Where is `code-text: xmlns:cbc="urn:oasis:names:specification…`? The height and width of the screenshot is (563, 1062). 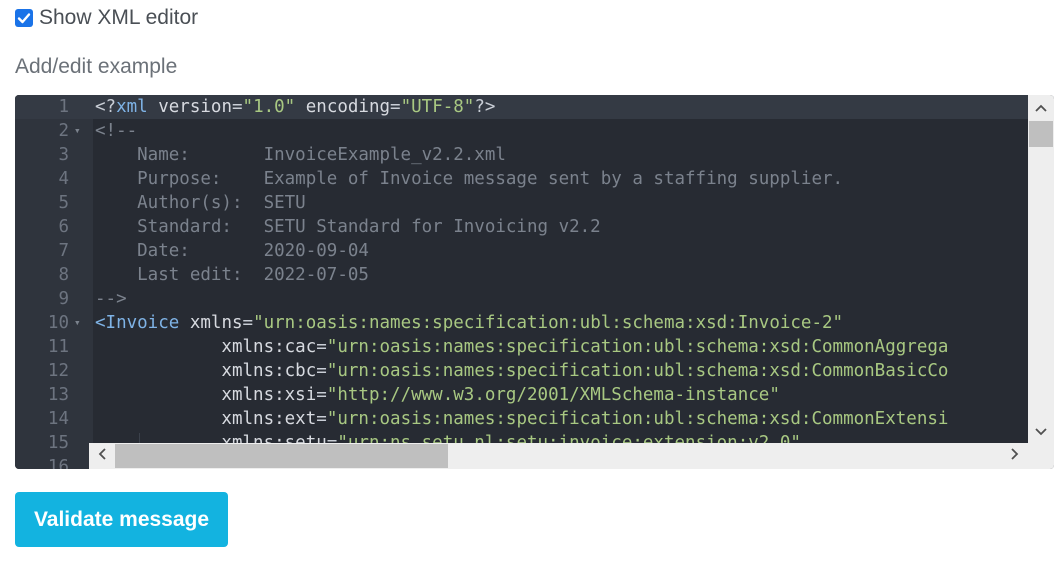 code-text: xmlns:cbc="urn:oasis:names:specification… is located at coordinates (521, 371).